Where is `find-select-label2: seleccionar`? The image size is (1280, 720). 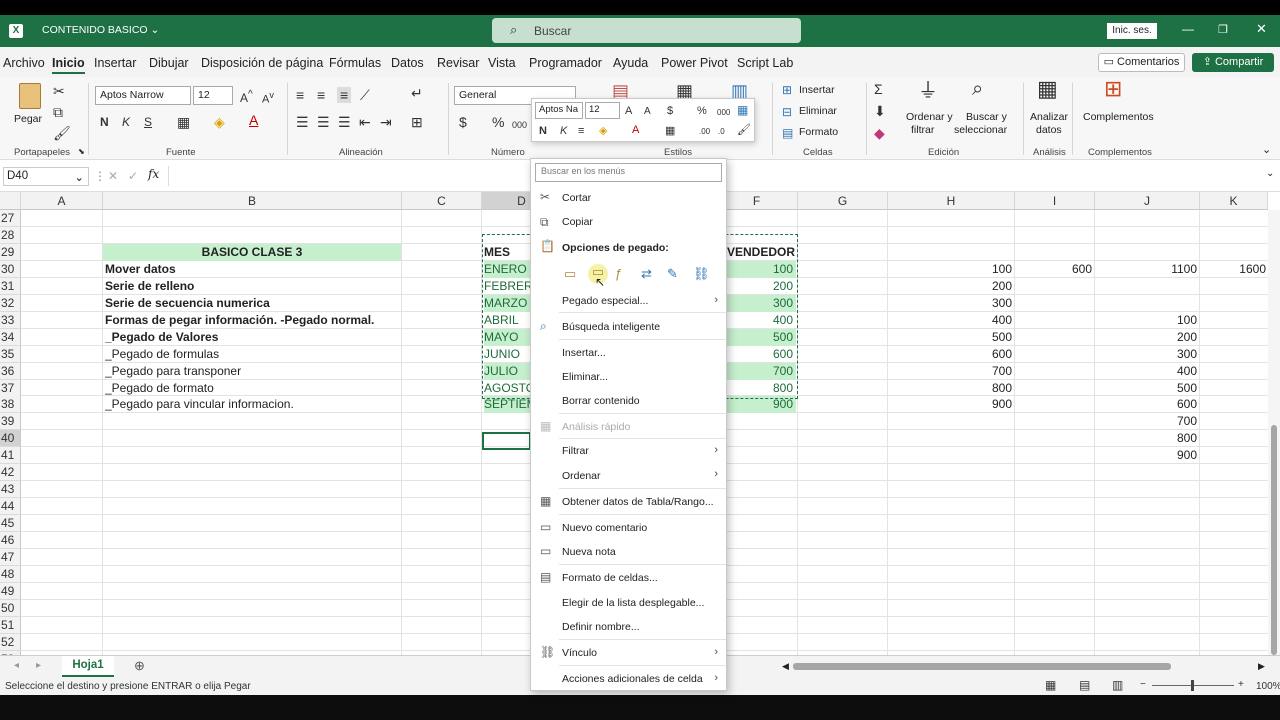
find-select-label2: seleccionar is located at coordinates (980, 130).